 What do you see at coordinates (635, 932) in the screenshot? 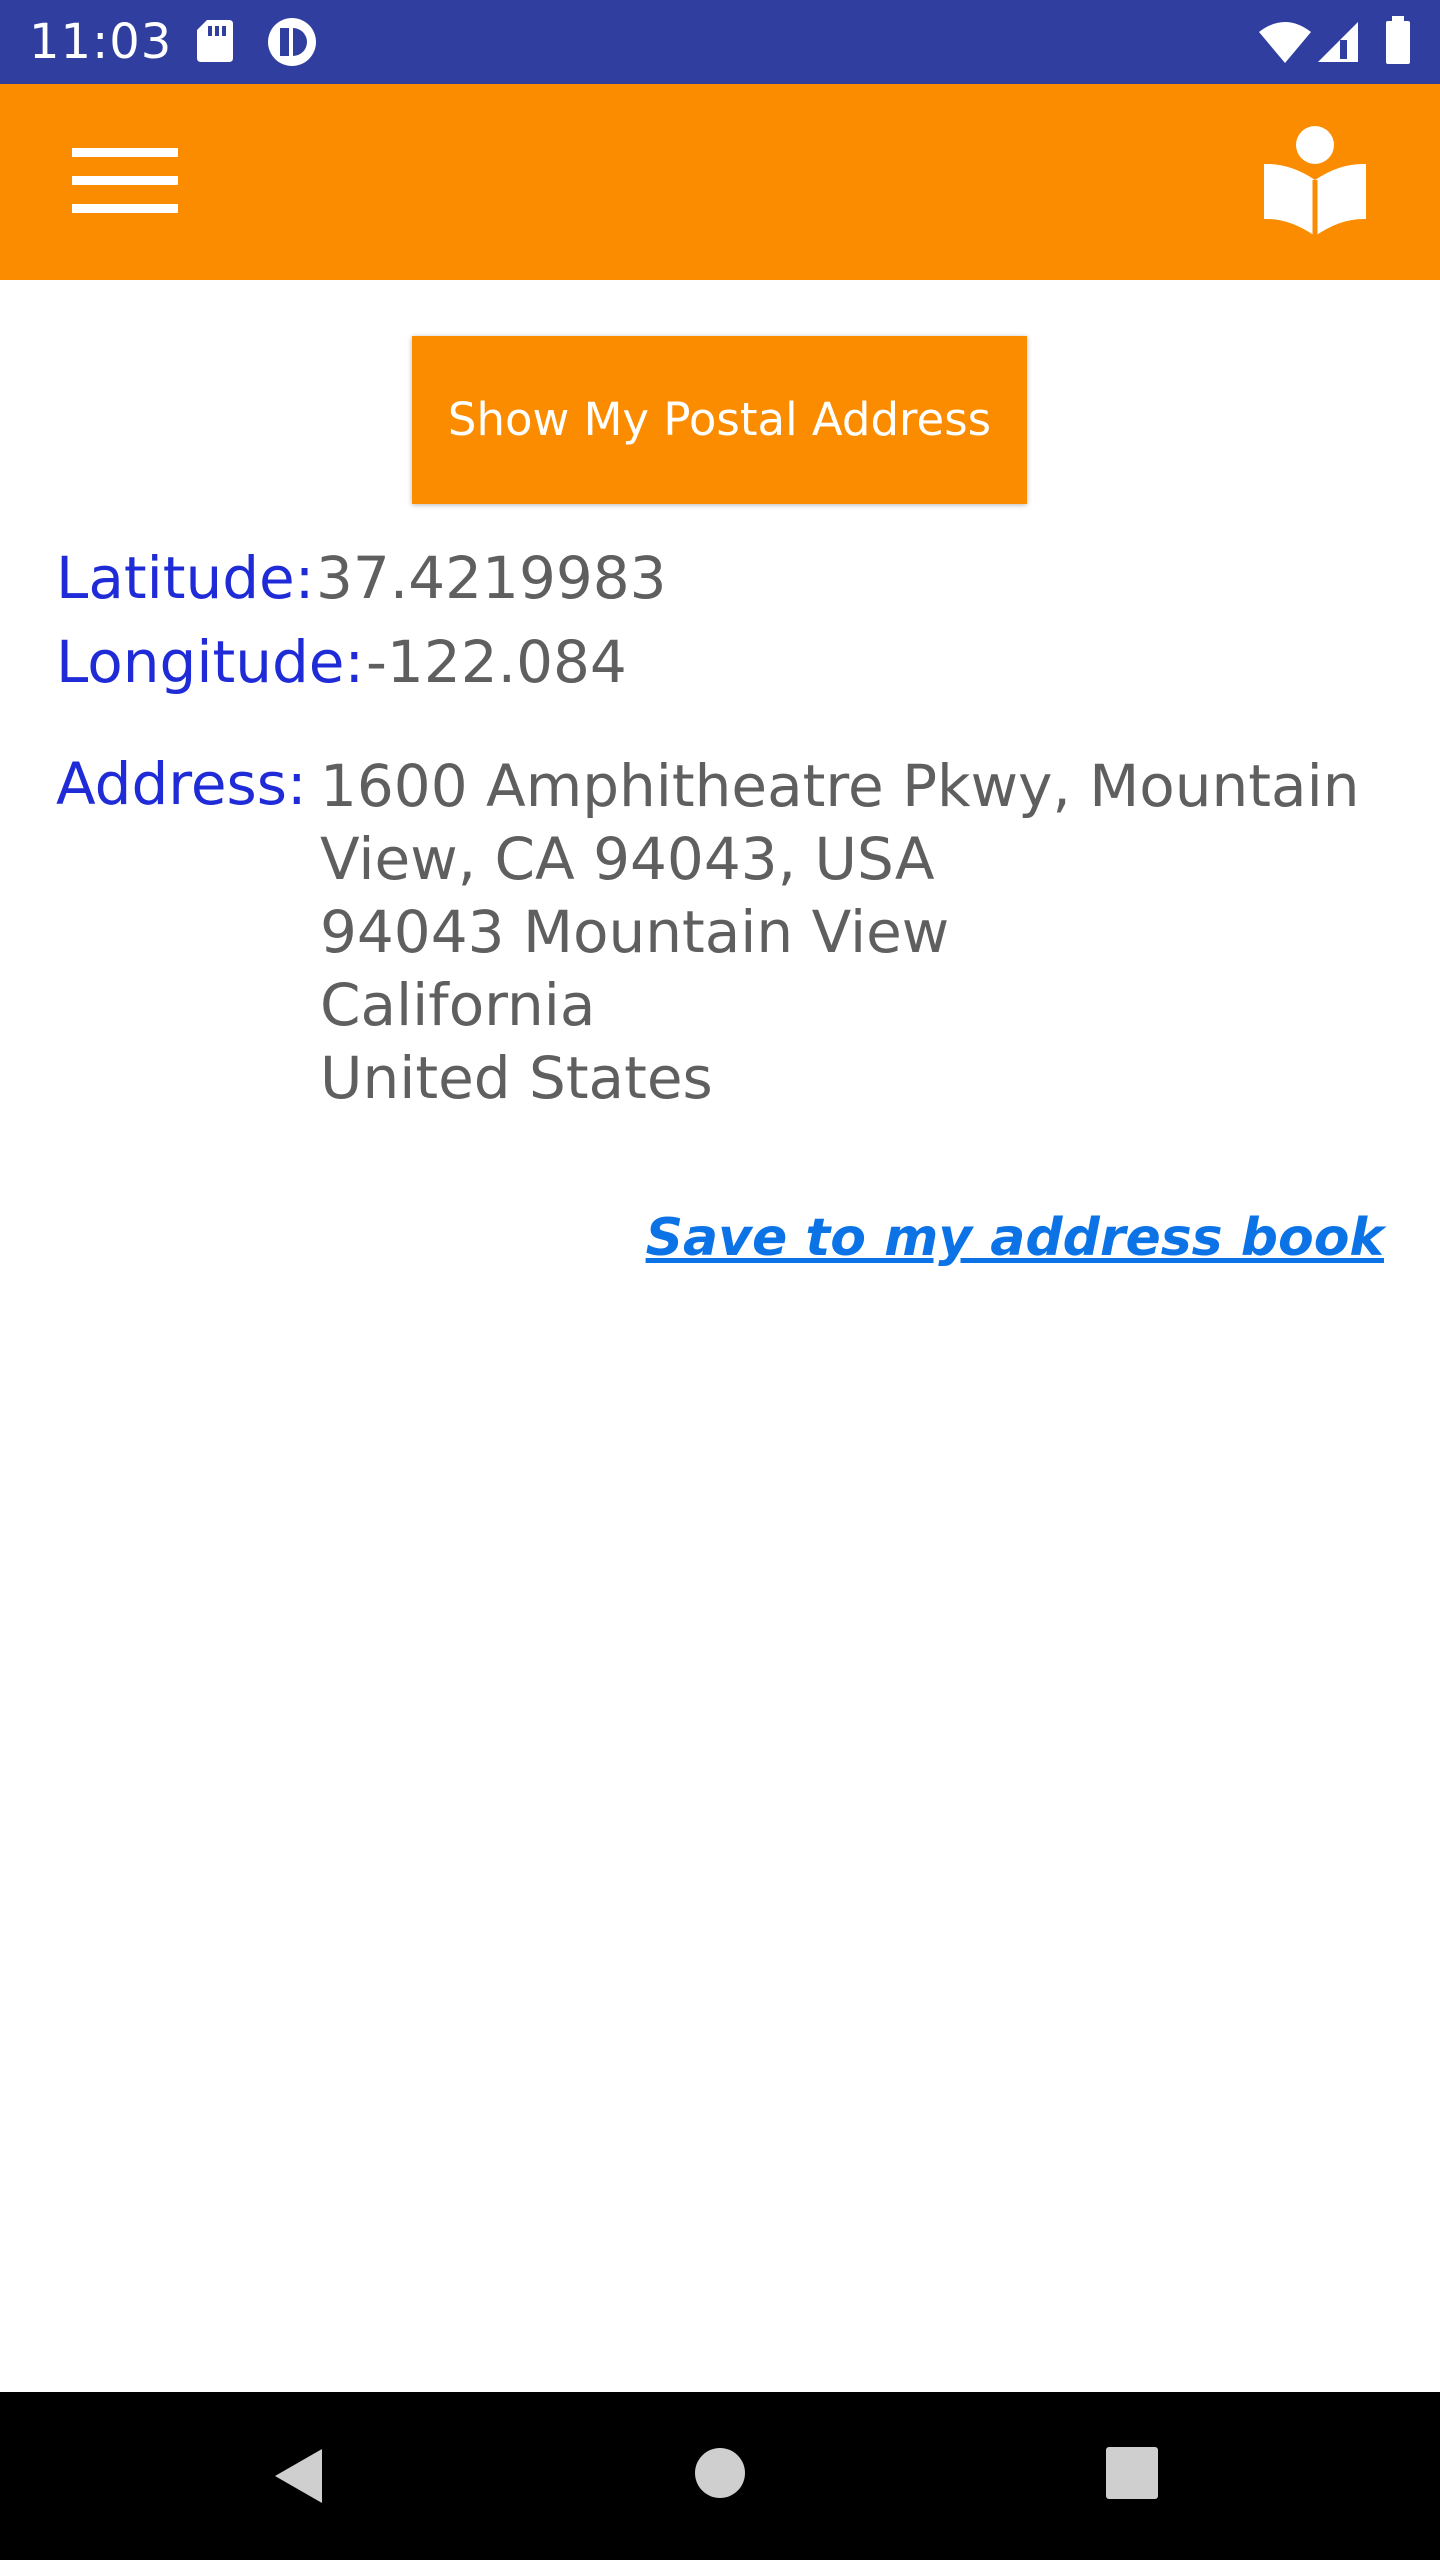
I see `address-line: 94043 Mountain View` at bounding box center [635, 932].